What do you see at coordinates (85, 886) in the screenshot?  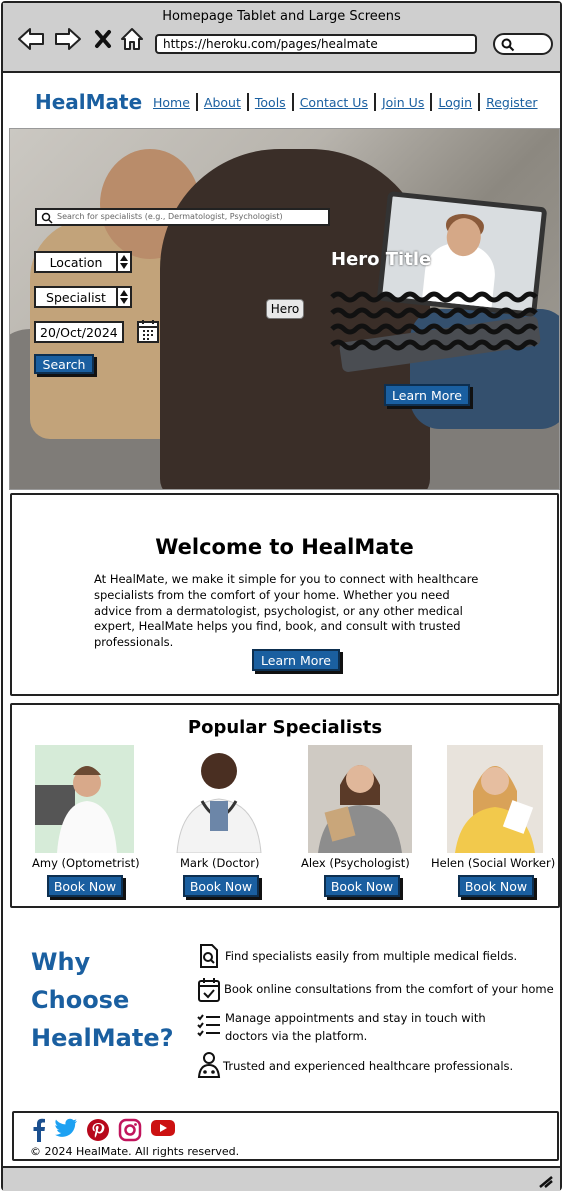 I see `book-now-button-amy: Book Now` at bounding box center [85, 886].